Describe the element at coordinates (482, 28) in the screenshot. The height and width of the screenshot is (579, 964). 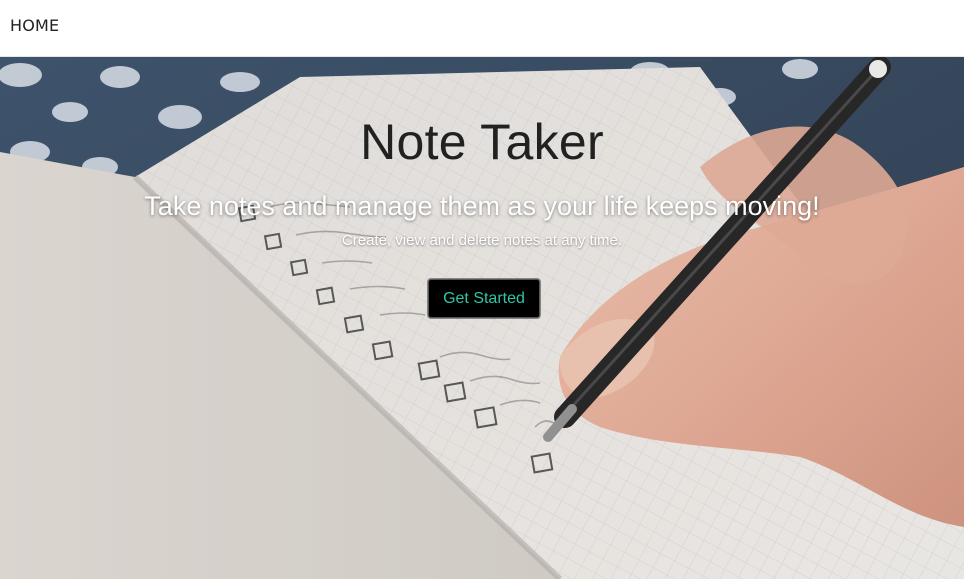
I see `top-navbar: HOME` at that location.